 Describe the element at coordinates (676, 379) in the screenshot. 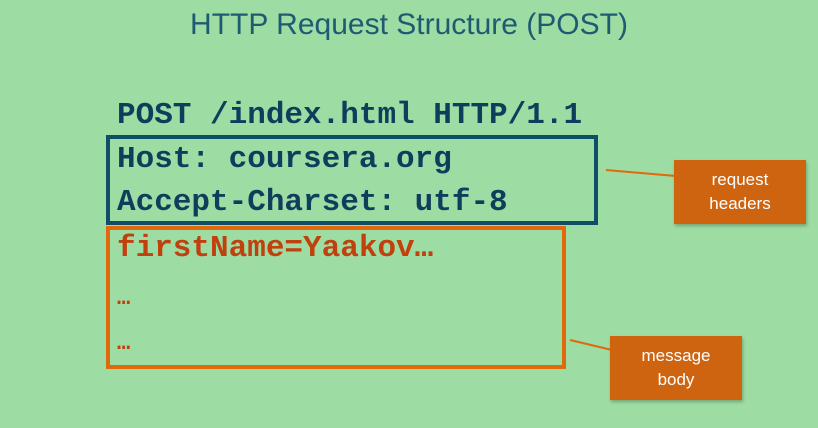

I see `message-body-callout-line-2: body` at that location.